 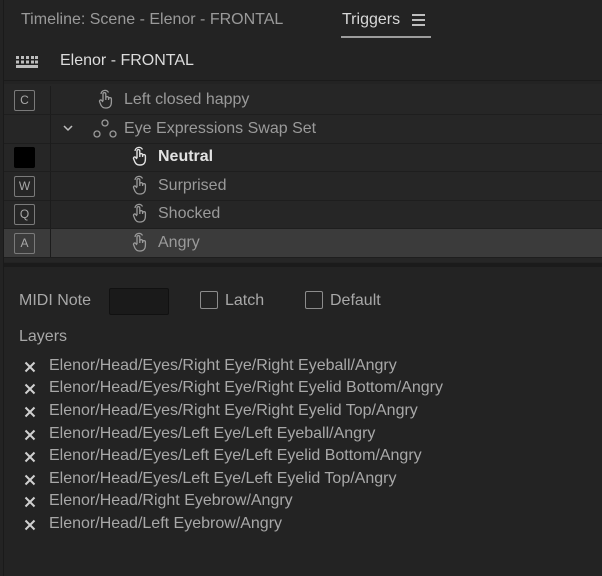 What do you see at coordinates (220, 128) in the screenshot?
I see `swap-set-label: Eye Expressions Swap Set` at bounding box center [220, 128].